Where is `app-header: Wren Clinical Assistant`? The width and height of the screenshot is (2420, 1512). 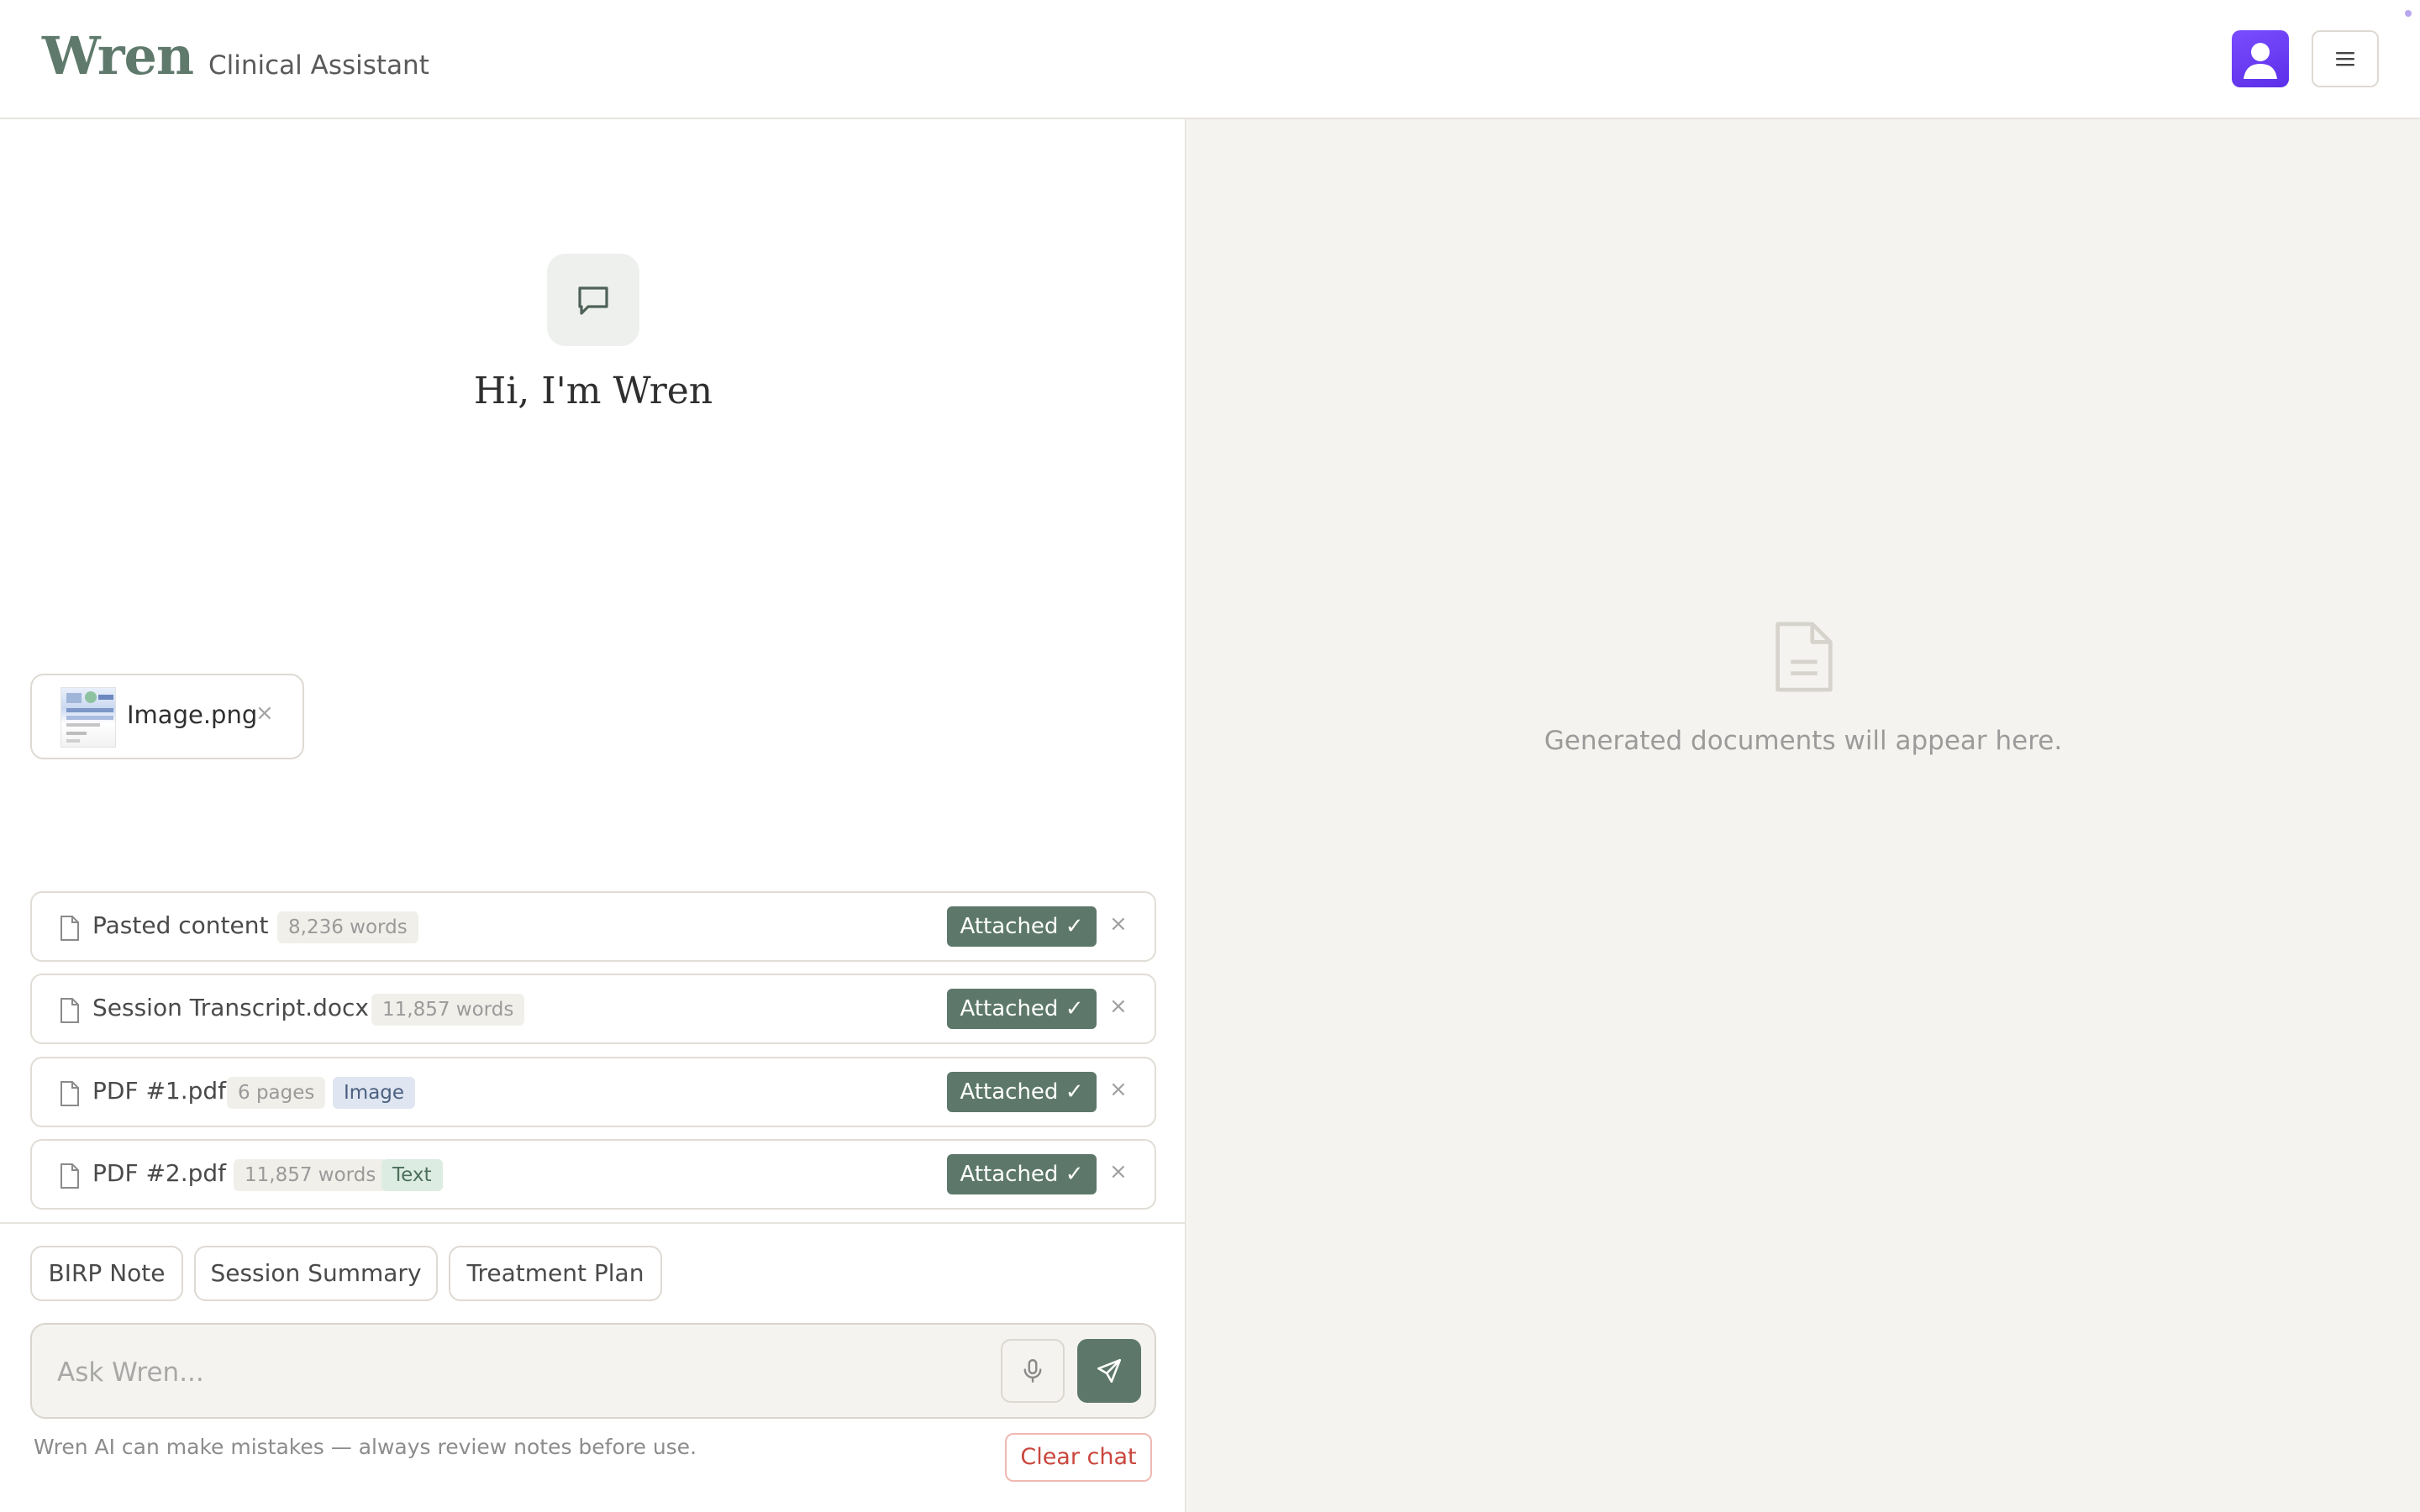 app-header: Wren Clinical Assistant is located at coordinates (1210, 59).